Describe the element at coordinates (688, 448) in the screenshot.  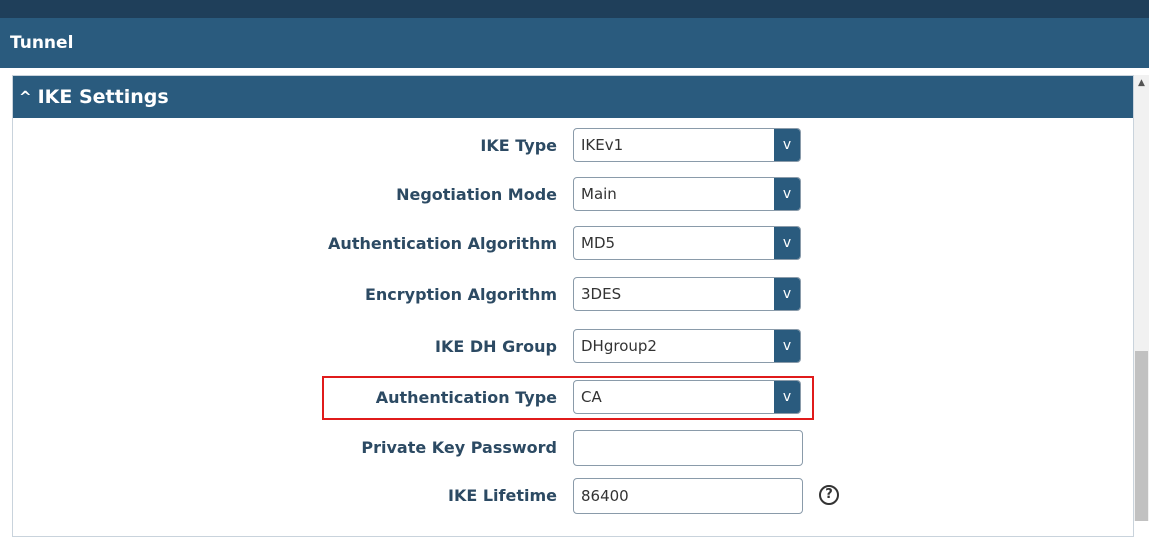
I see `private-key-password-input` at that location.